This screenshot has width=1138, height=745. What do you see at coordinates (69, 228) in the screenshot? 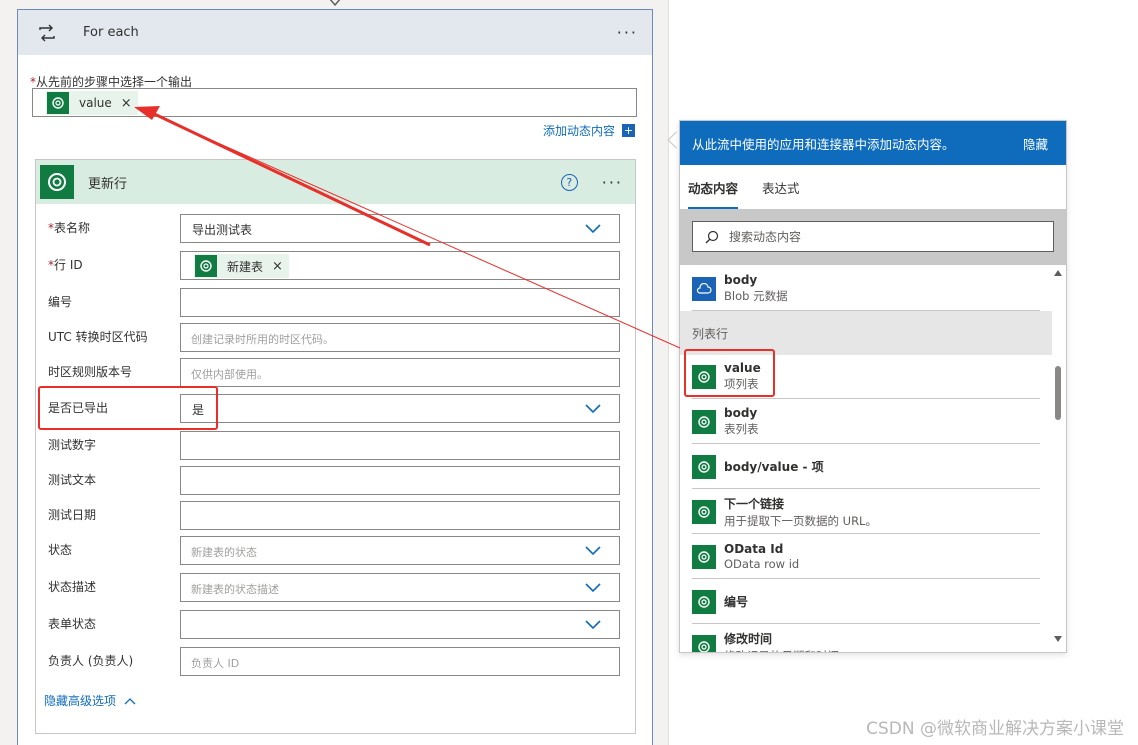
I see `field-label: *表名称` at bounding box center [69, 228].